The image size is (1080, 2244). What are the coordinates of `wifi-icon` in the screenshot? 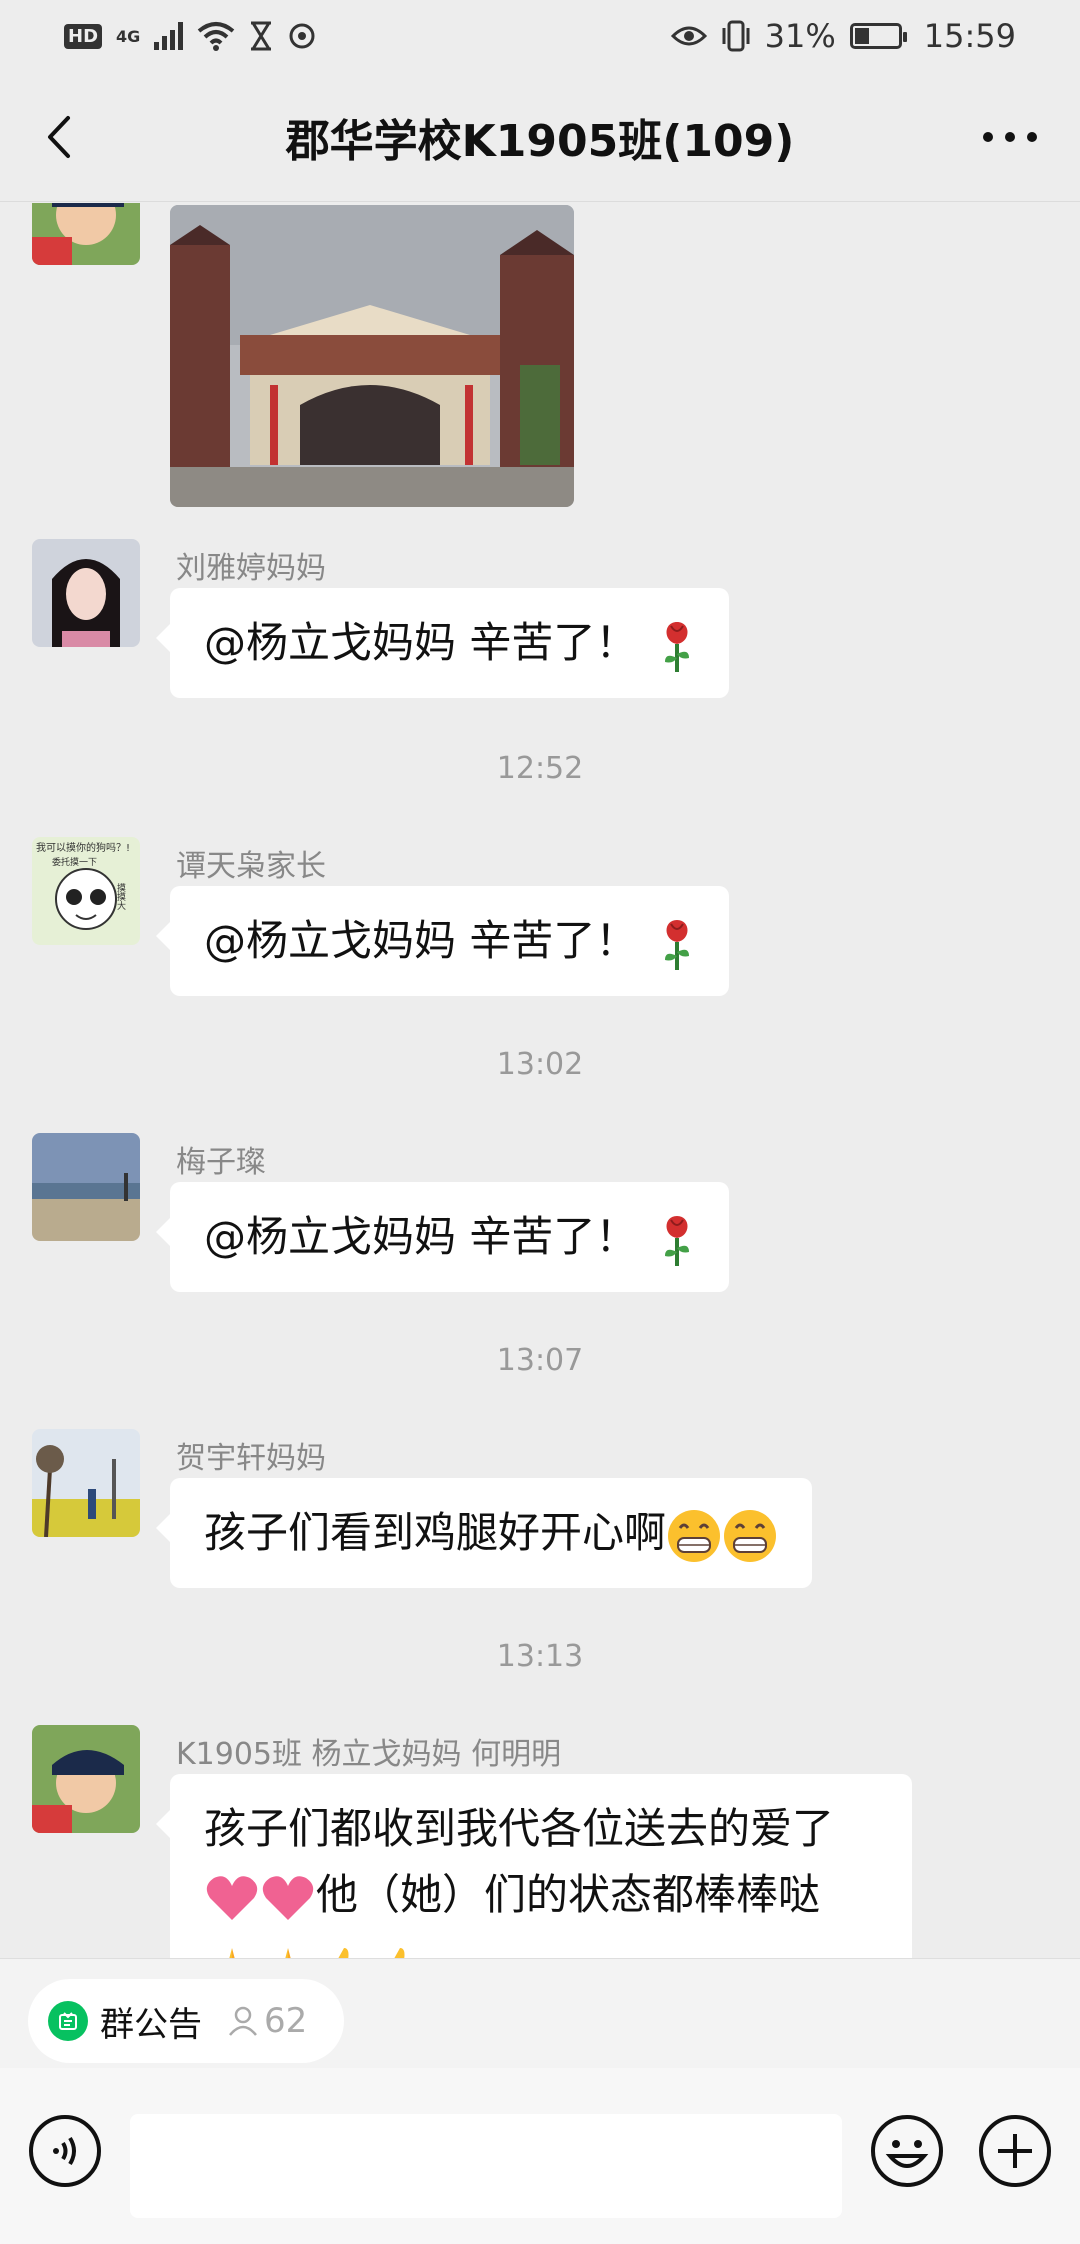 It's located at (216, 36).